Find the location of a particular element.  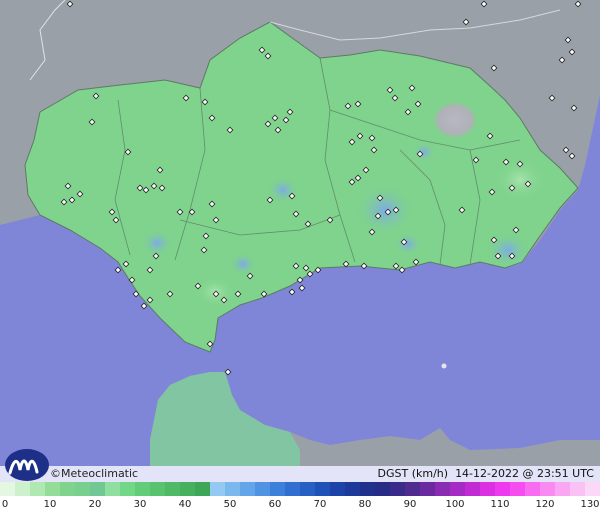

legend-ticks: 0 10 20 30 40 50 60 70 80 90 100 110 120 130 is located at coordinates (300, 506).